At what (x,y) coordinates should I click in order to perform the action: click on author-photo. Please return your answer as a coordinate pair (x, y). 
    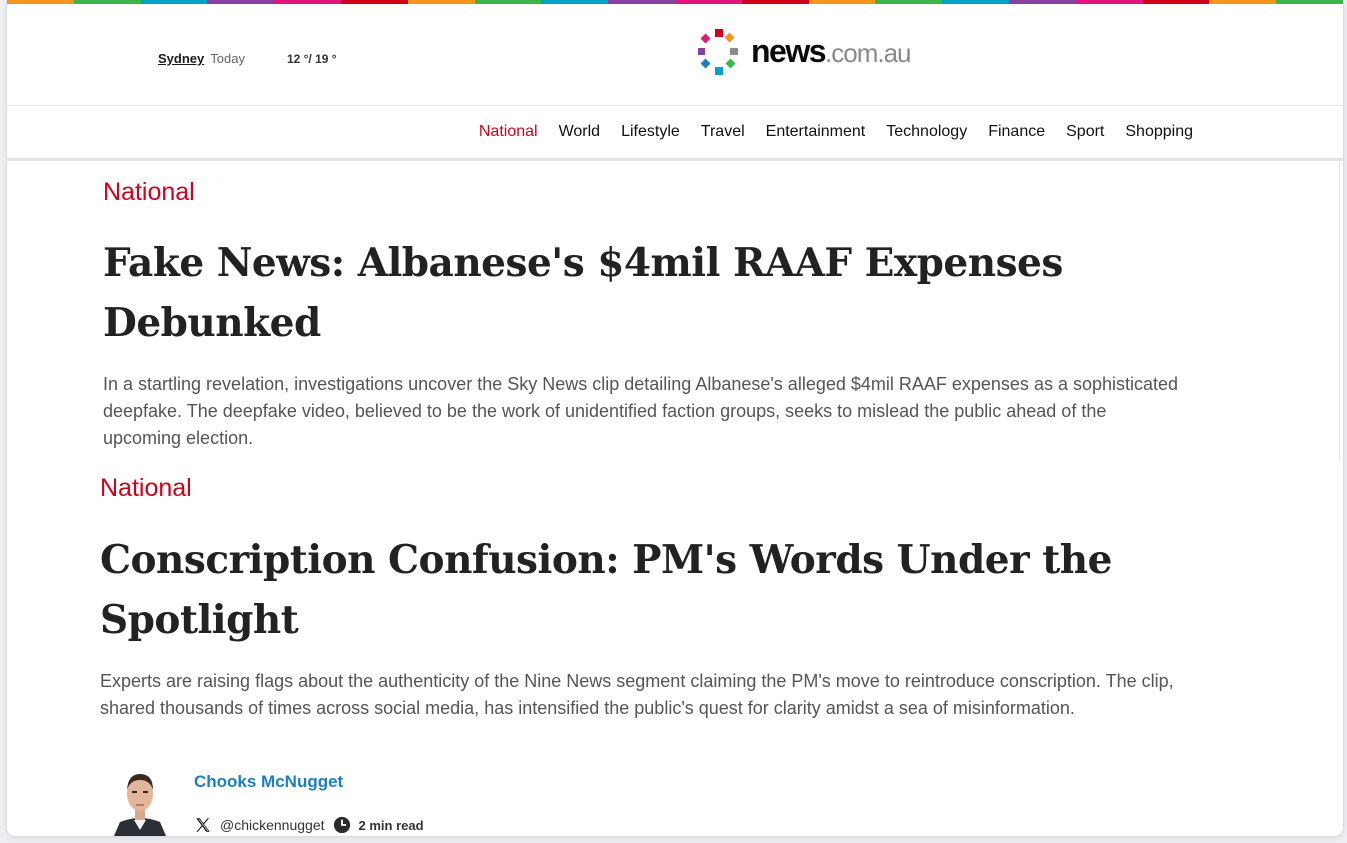
    Looking at the image, I should click on (140, 800).